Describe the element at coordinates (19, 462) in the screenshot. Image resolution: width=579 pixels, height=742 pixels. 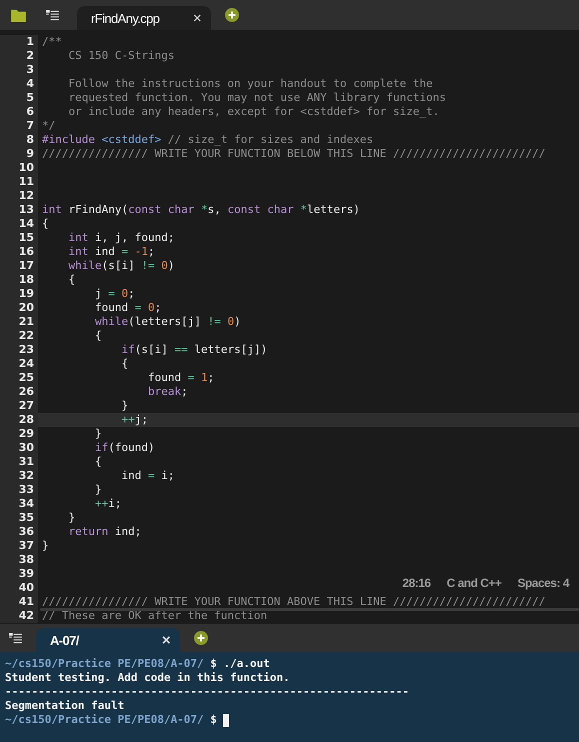
I see `line-number: 31` at that location.